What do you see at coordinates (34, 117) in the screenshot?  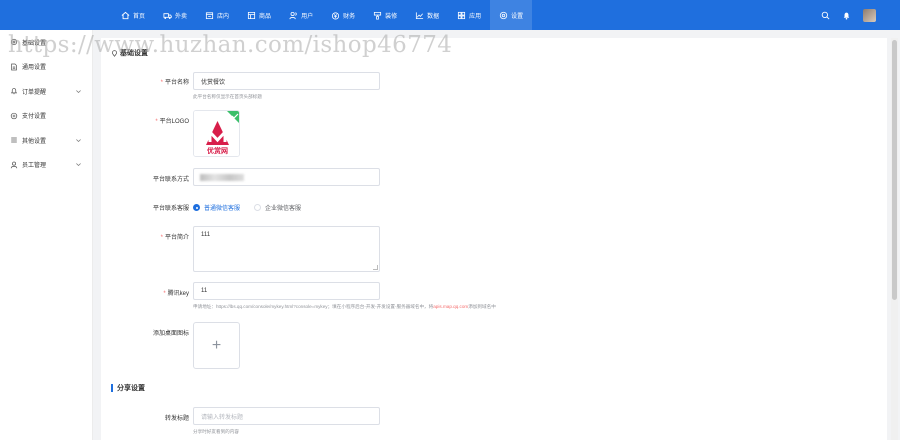 I see `sidebar-item-label: 支付设置` at bounding box center [34, 117].